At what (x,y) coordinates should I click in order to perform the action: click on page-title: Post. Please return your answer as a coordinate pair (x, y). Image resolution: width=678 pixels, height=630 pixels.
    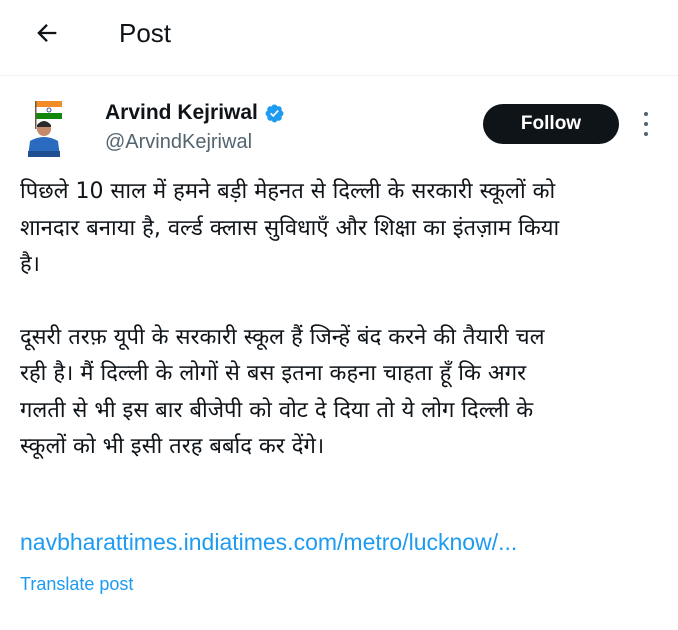
    Looking at the image, I should click on (145, 33).